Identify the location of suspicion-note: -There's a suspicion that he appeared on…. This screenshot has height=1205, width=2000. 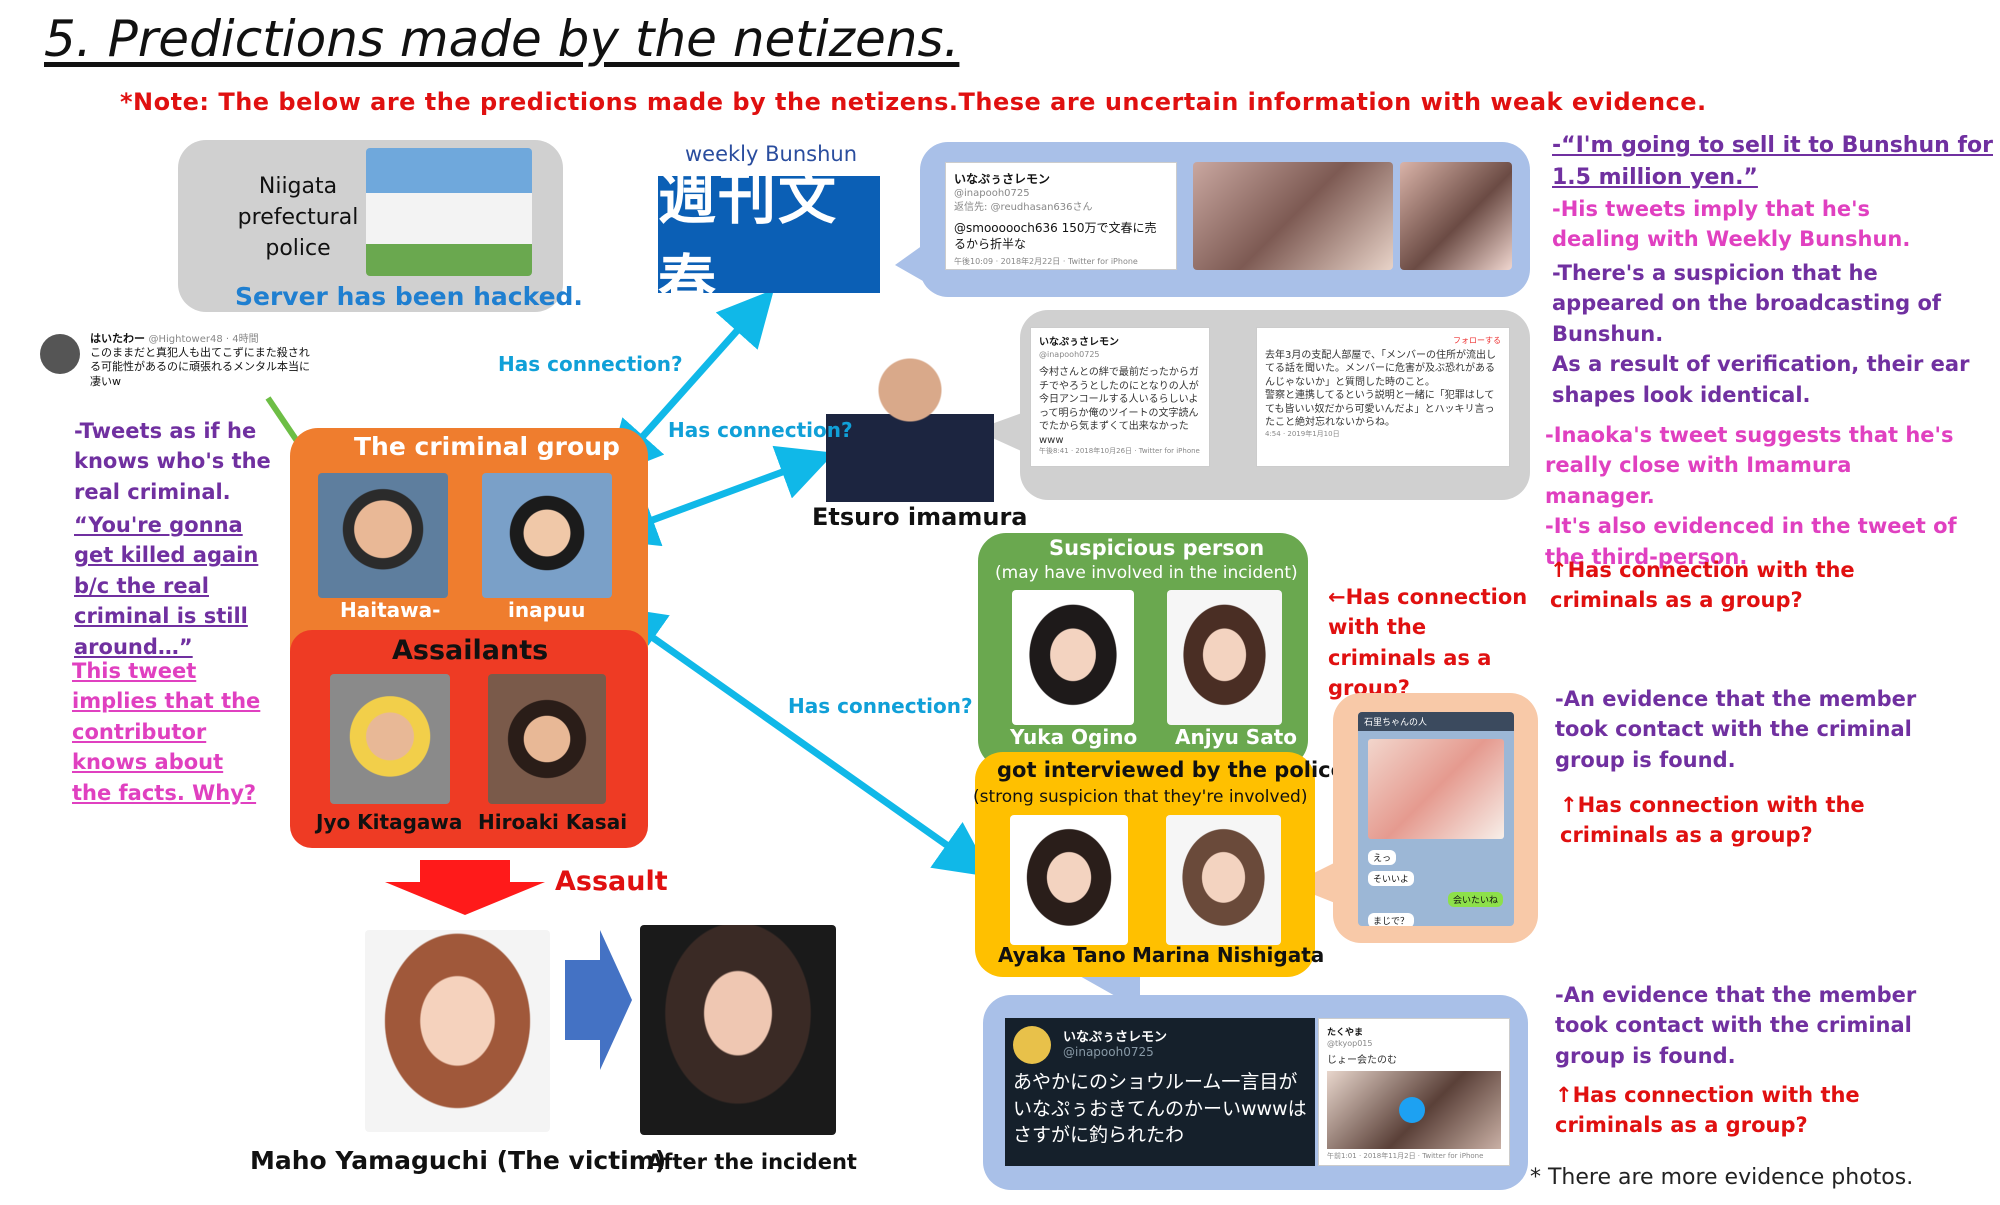
(1761, 334).